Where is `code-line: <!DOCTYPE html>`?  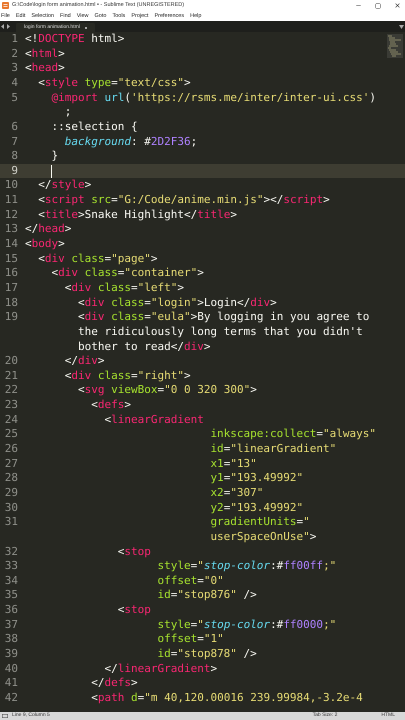
code-line: <!DOCTYPE html> is located at coordinates (74, 40).